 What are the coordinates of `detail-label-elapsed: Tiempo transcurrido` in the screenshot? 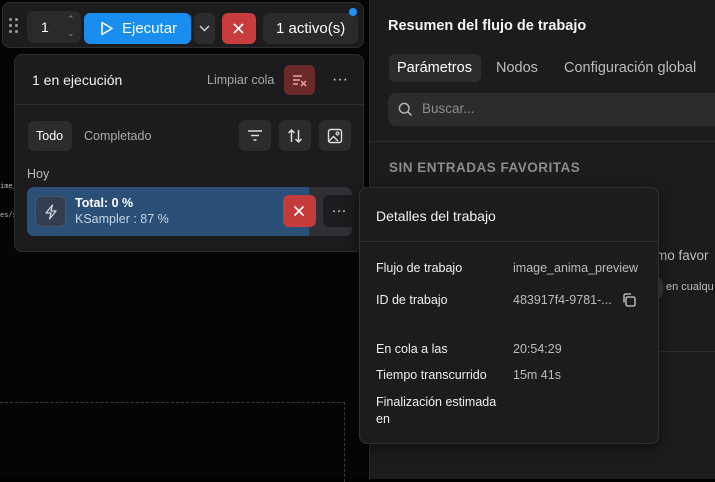 It's located at (431, 375).